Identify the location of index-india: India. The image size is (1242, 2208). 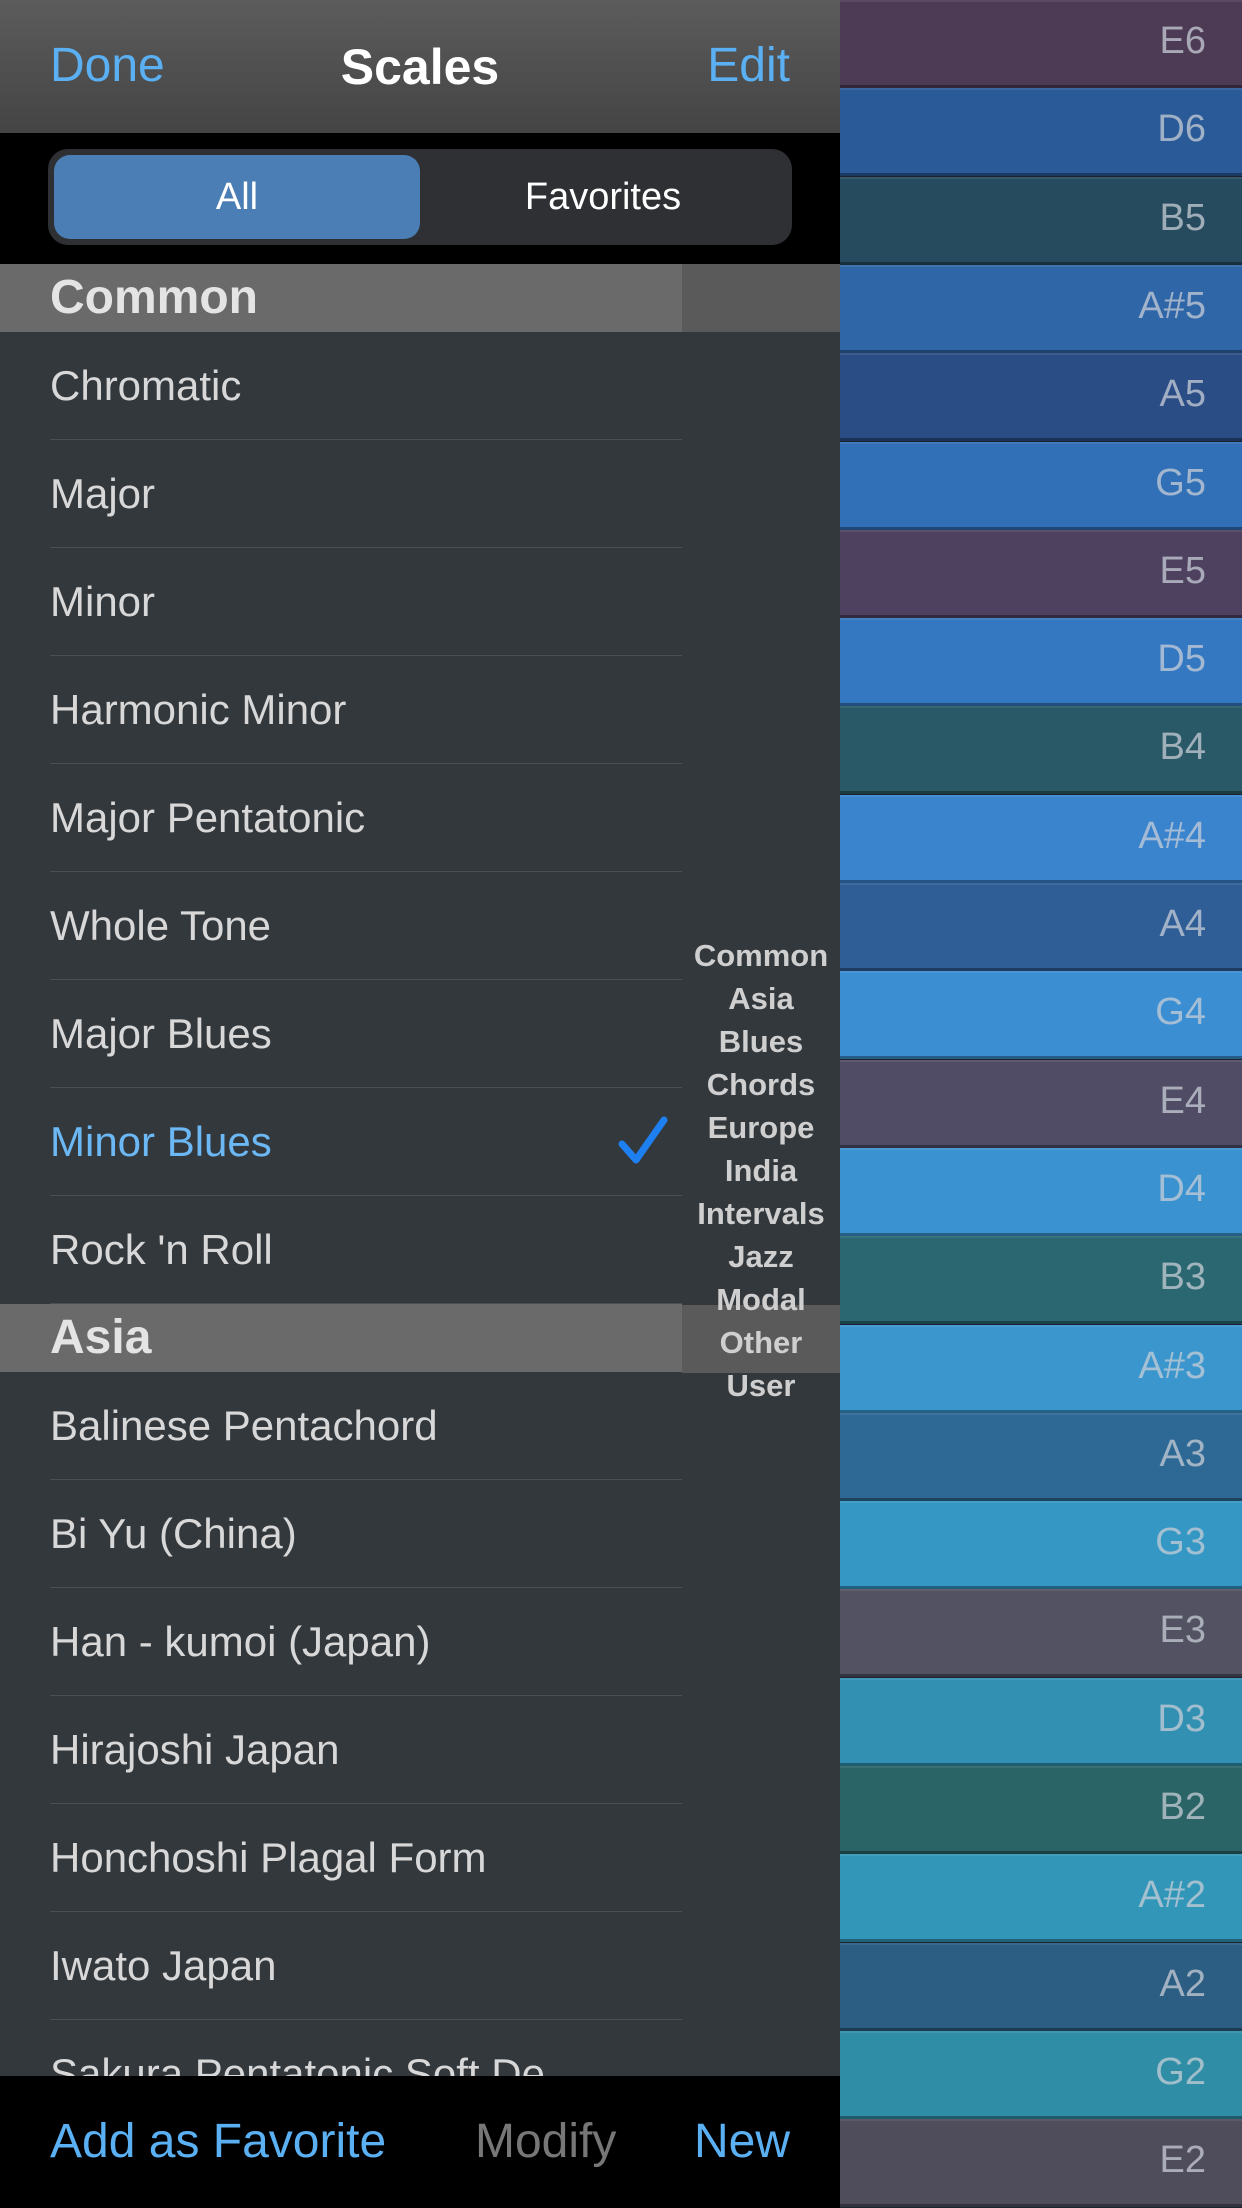
(761, 1170).